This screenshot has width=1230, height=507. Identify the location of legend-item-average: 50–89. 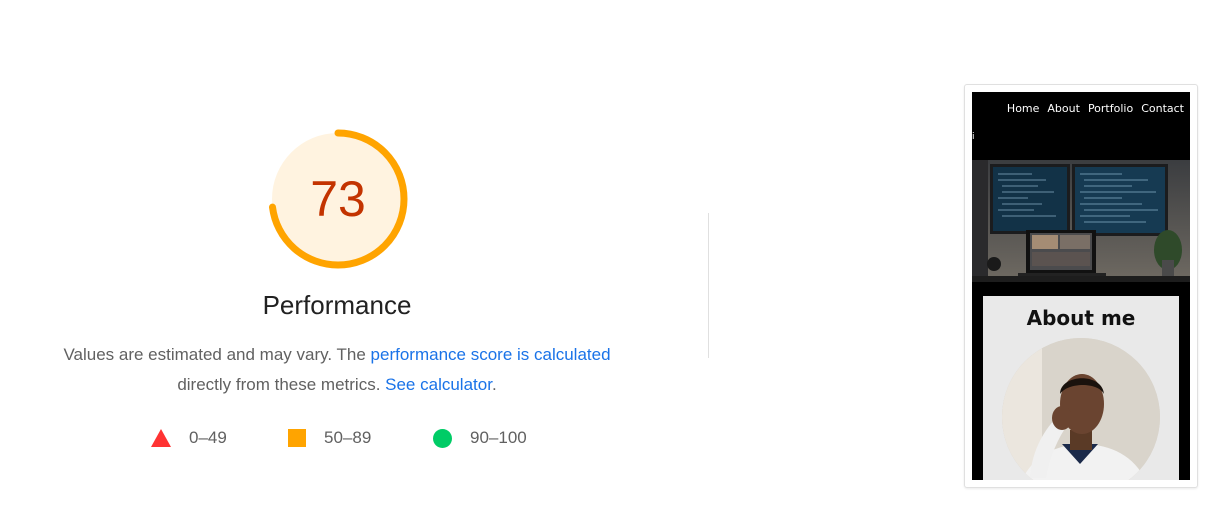
(329, 438).